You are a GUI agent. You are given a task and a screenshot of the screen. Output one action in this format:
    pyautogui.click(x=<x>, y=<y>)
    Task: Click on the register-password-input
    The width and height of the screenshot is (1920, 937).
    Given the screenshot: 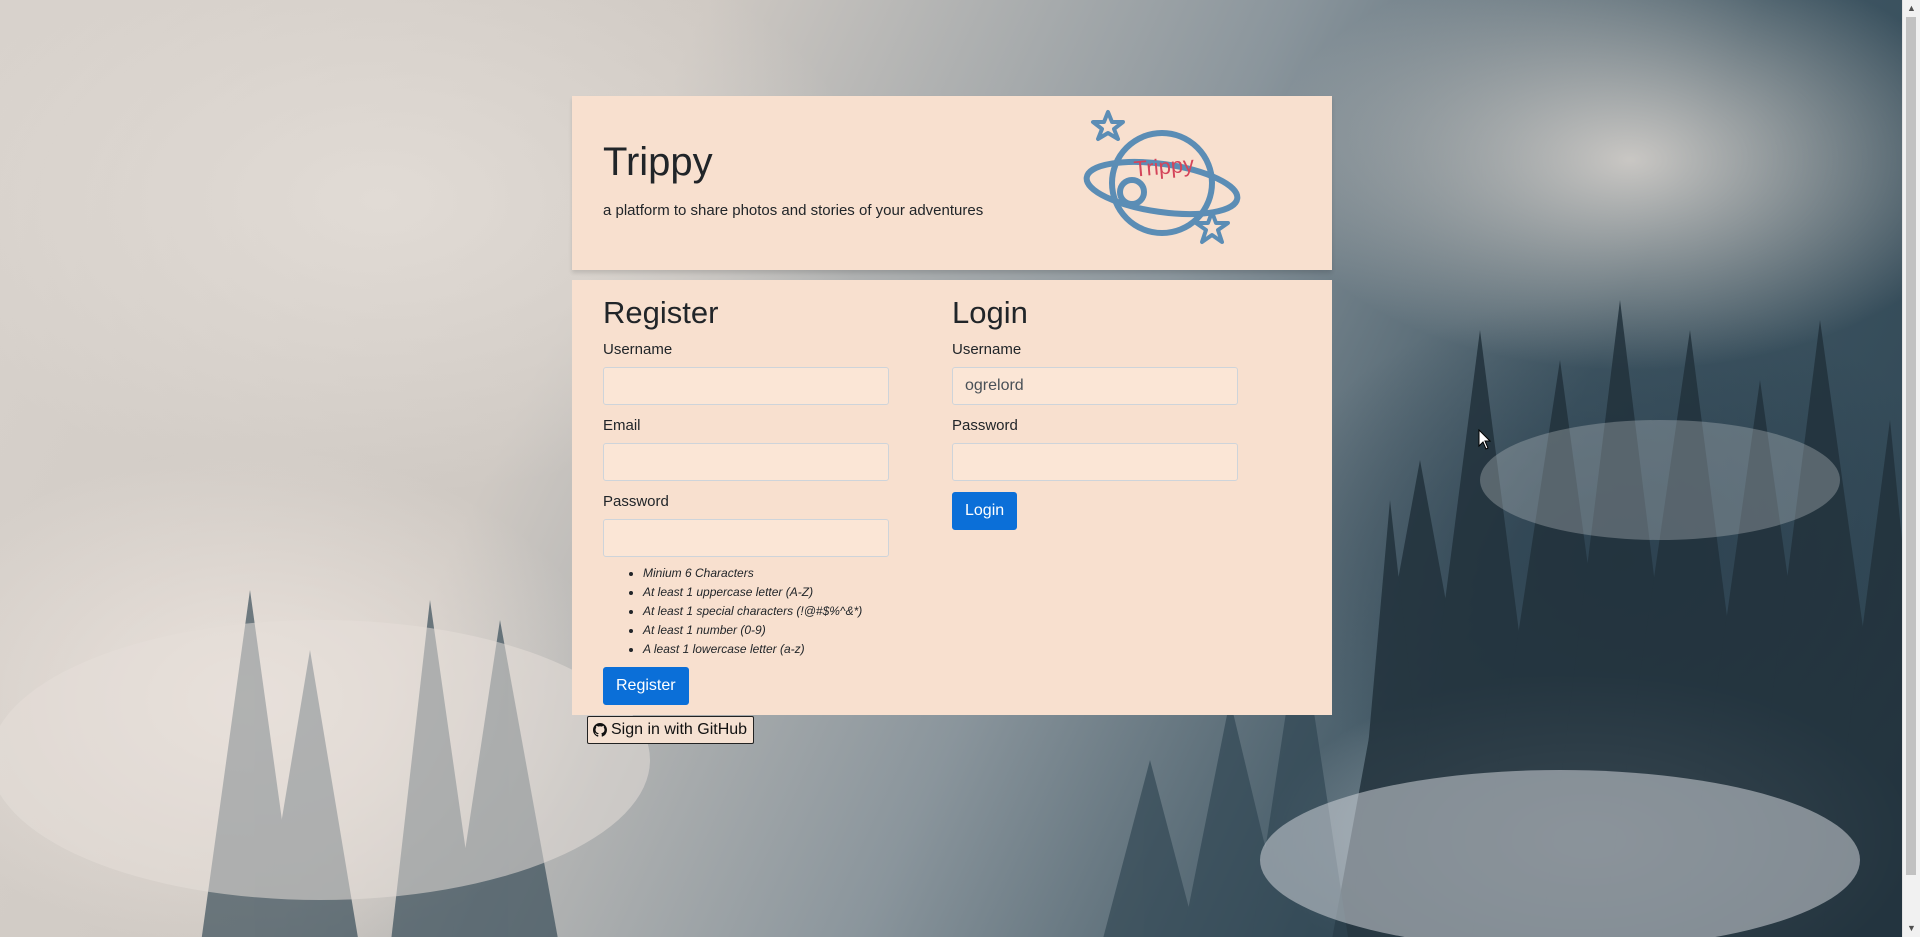 What is the action you would take?
    pyautogui.click(x=746, y=538)
    